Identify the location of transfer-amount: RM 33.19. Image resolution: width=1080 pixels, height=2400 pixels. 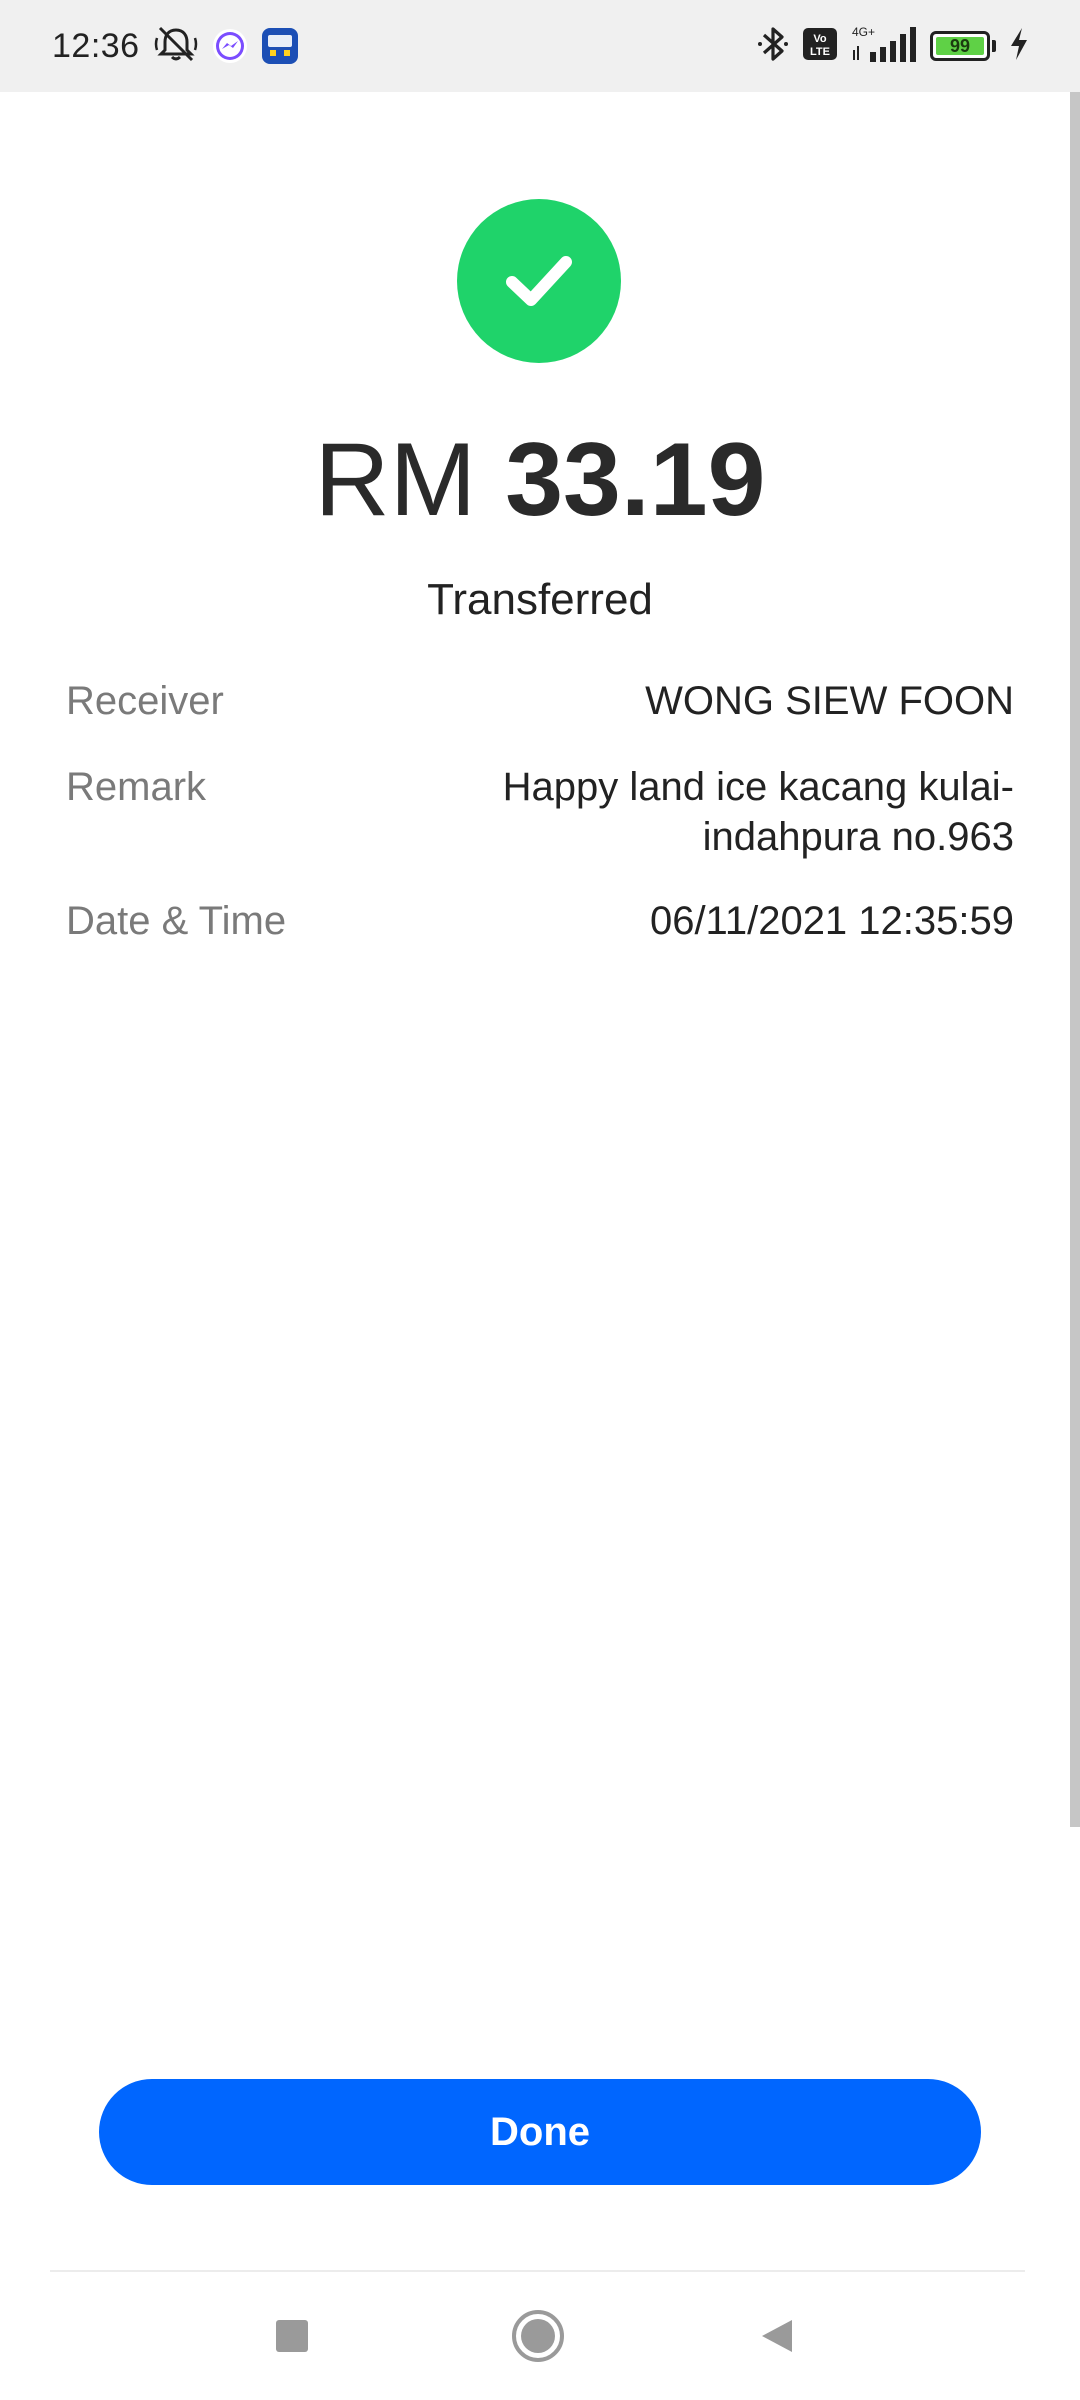
(540, 480).